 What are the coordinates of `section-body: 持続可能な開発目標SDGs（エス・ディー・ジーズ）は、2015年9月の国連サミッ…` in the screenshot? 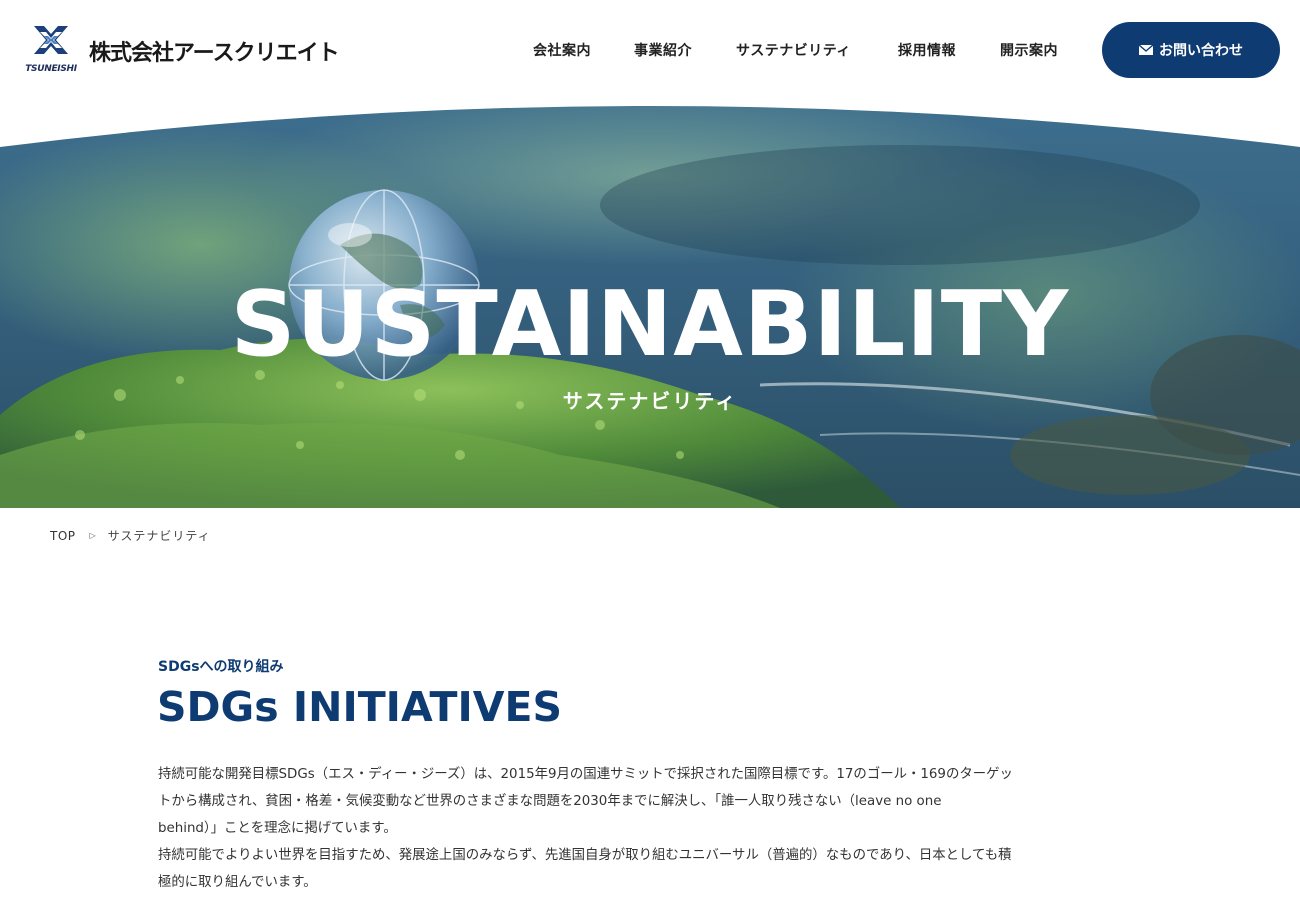 It's located at (653, 828).